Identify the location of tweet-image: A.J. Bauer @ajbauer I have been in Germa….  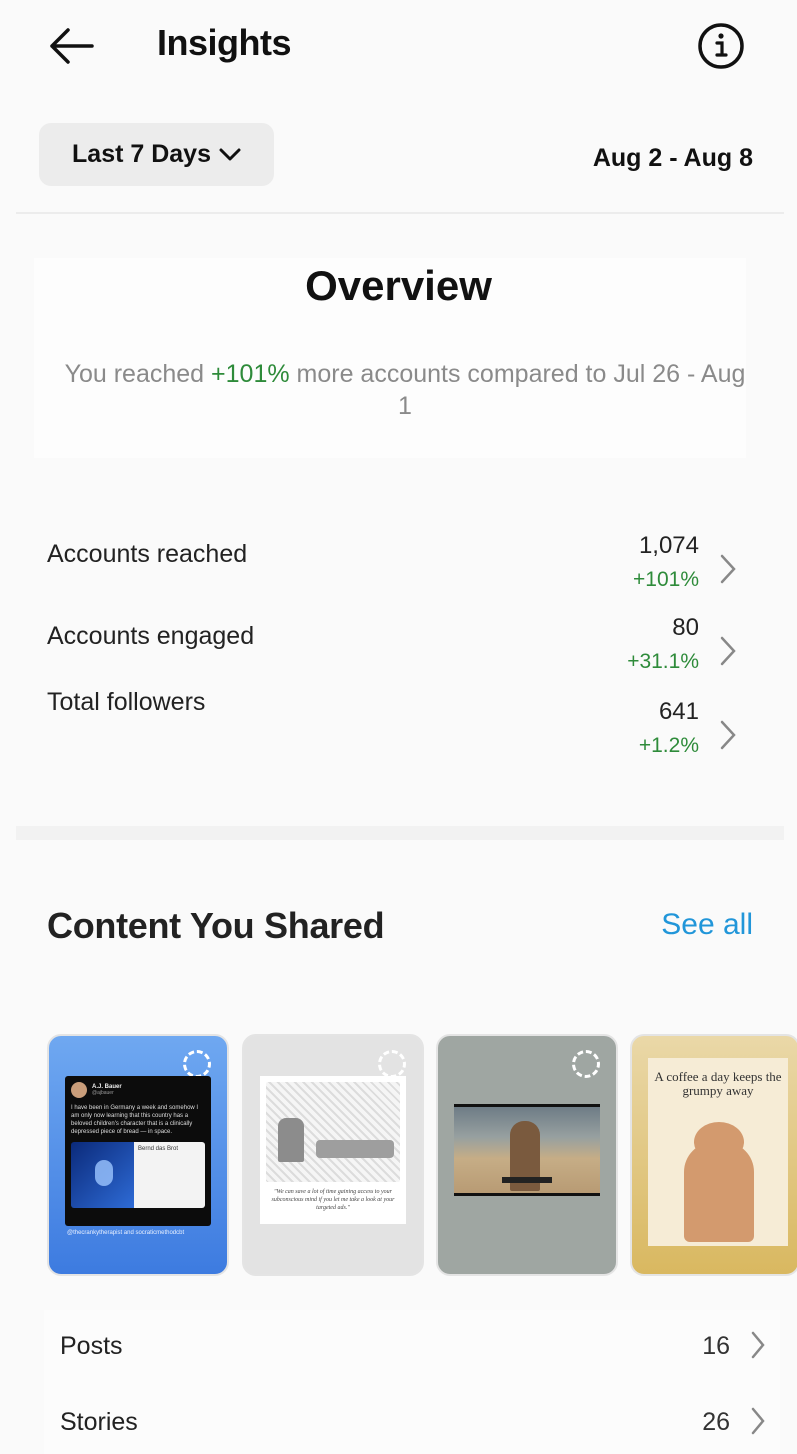
(138, 1151).